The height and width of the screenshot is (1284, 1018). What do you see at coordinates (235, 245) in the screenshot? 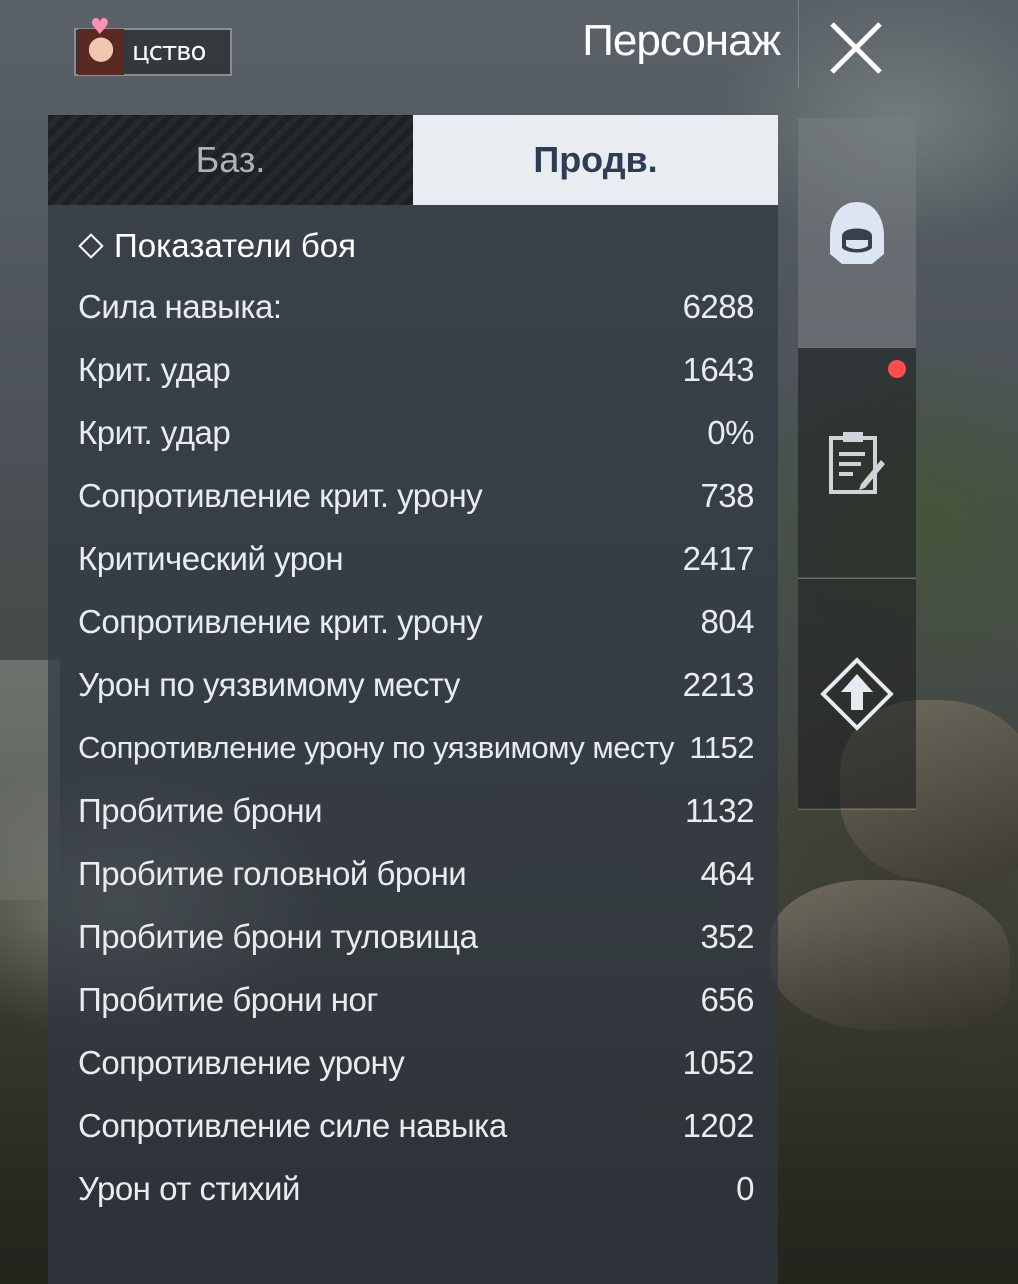
I see `section-title: Показатели боя` at bounding box center [235, 245].